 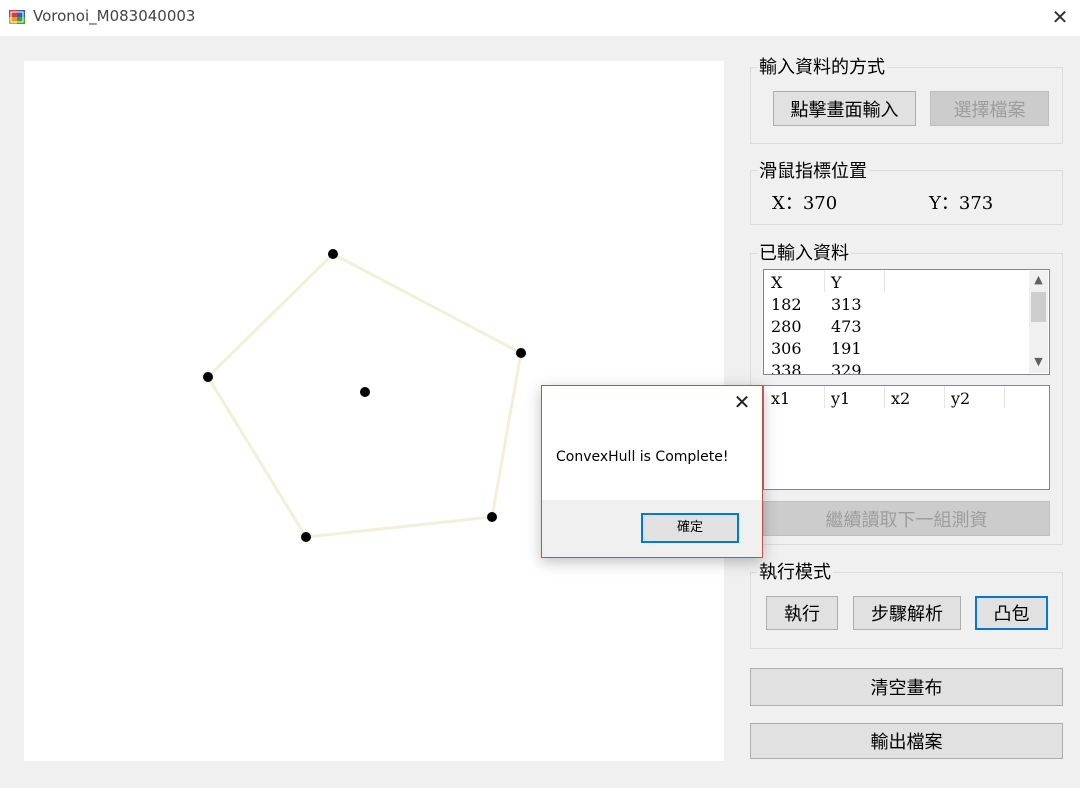 I want to click on column-header-x2: x2, so click(x=900, y=399).